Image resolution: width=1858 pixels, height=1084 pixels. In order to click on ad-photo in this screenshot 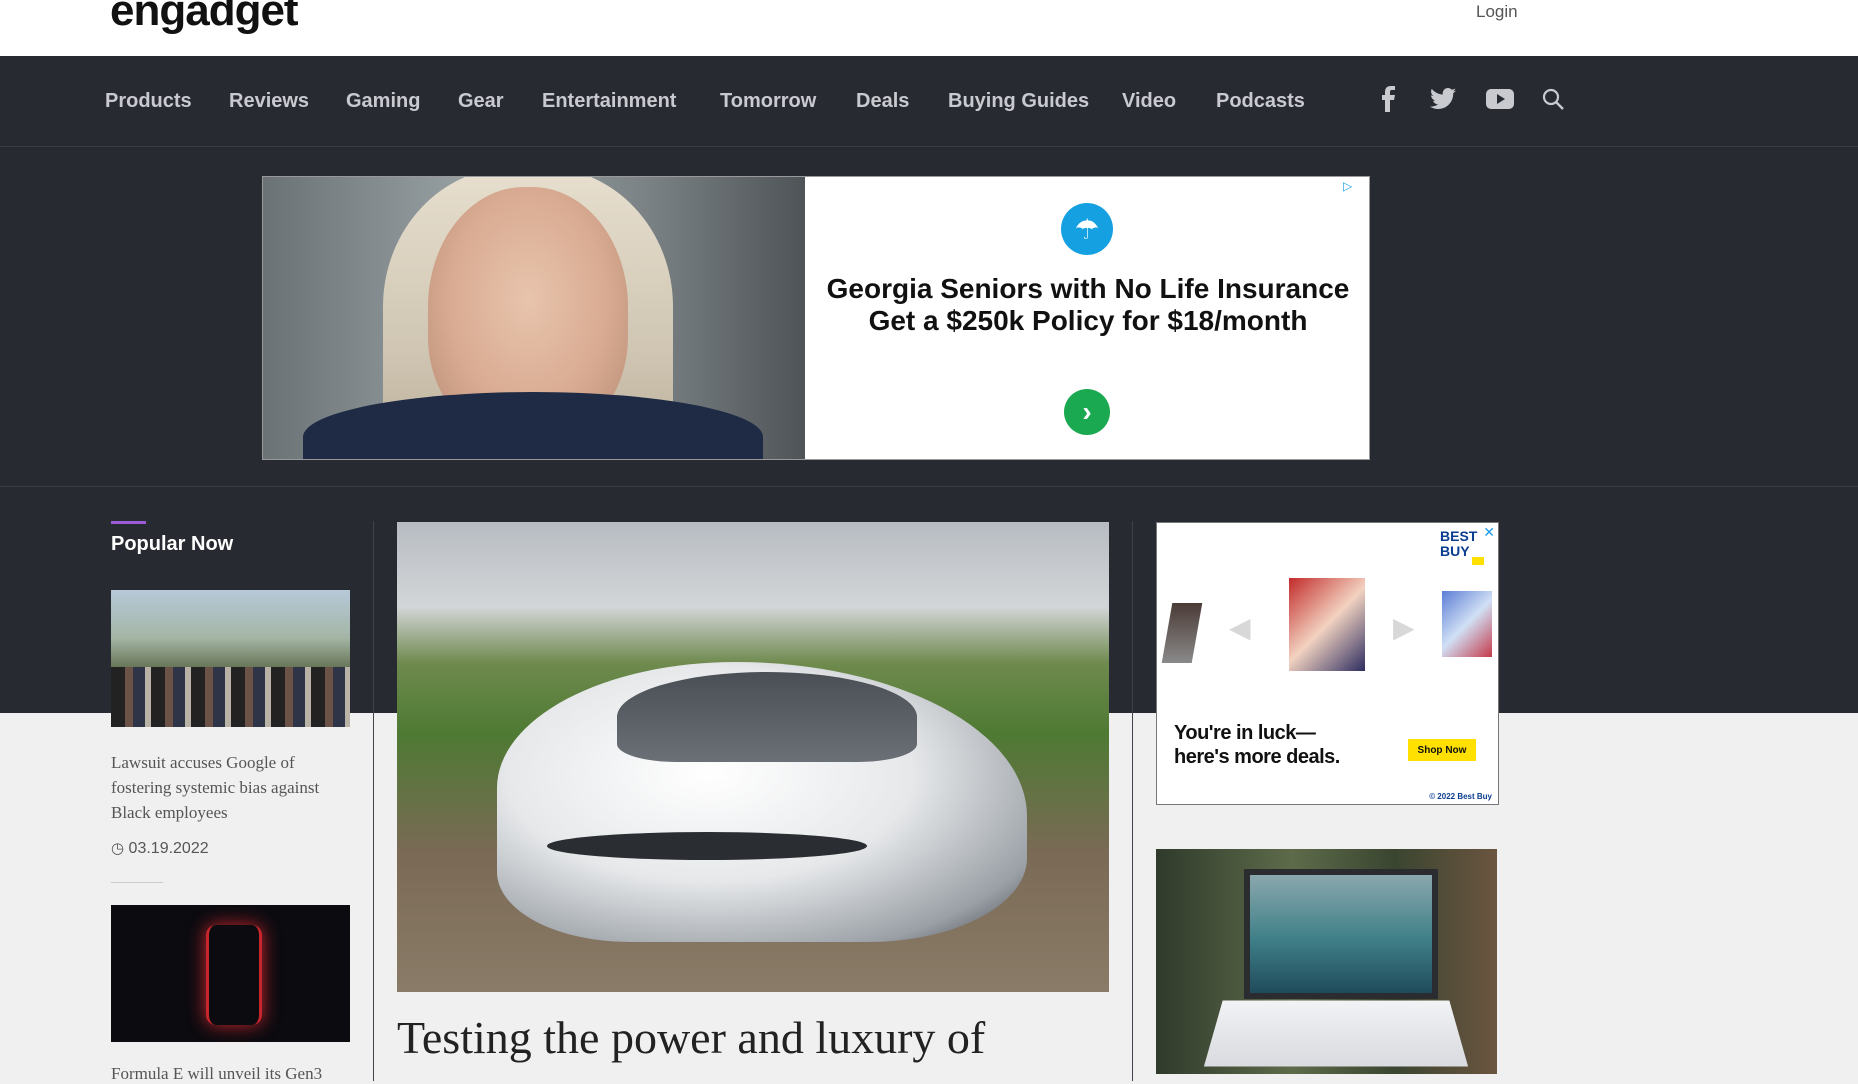, I will do `click(534, 318)`.